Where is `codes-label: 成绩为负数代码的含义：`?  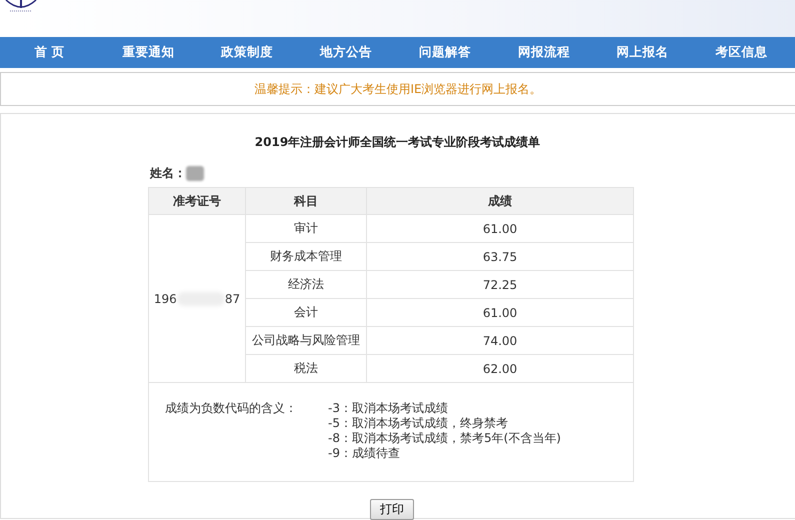
codes-label: 成绩为负数代码的含义： is located at coordinates (231, 409).